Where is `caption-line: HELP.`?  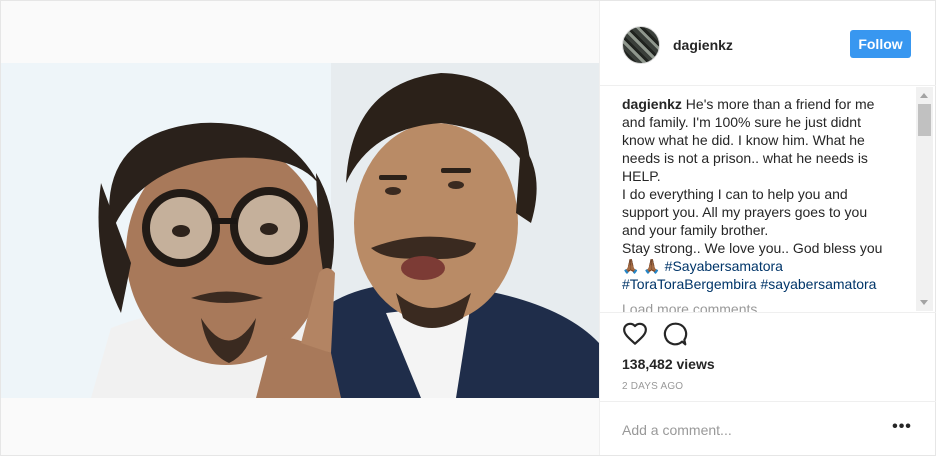 caption-line: HELP. is located at coordinates (641, 176).